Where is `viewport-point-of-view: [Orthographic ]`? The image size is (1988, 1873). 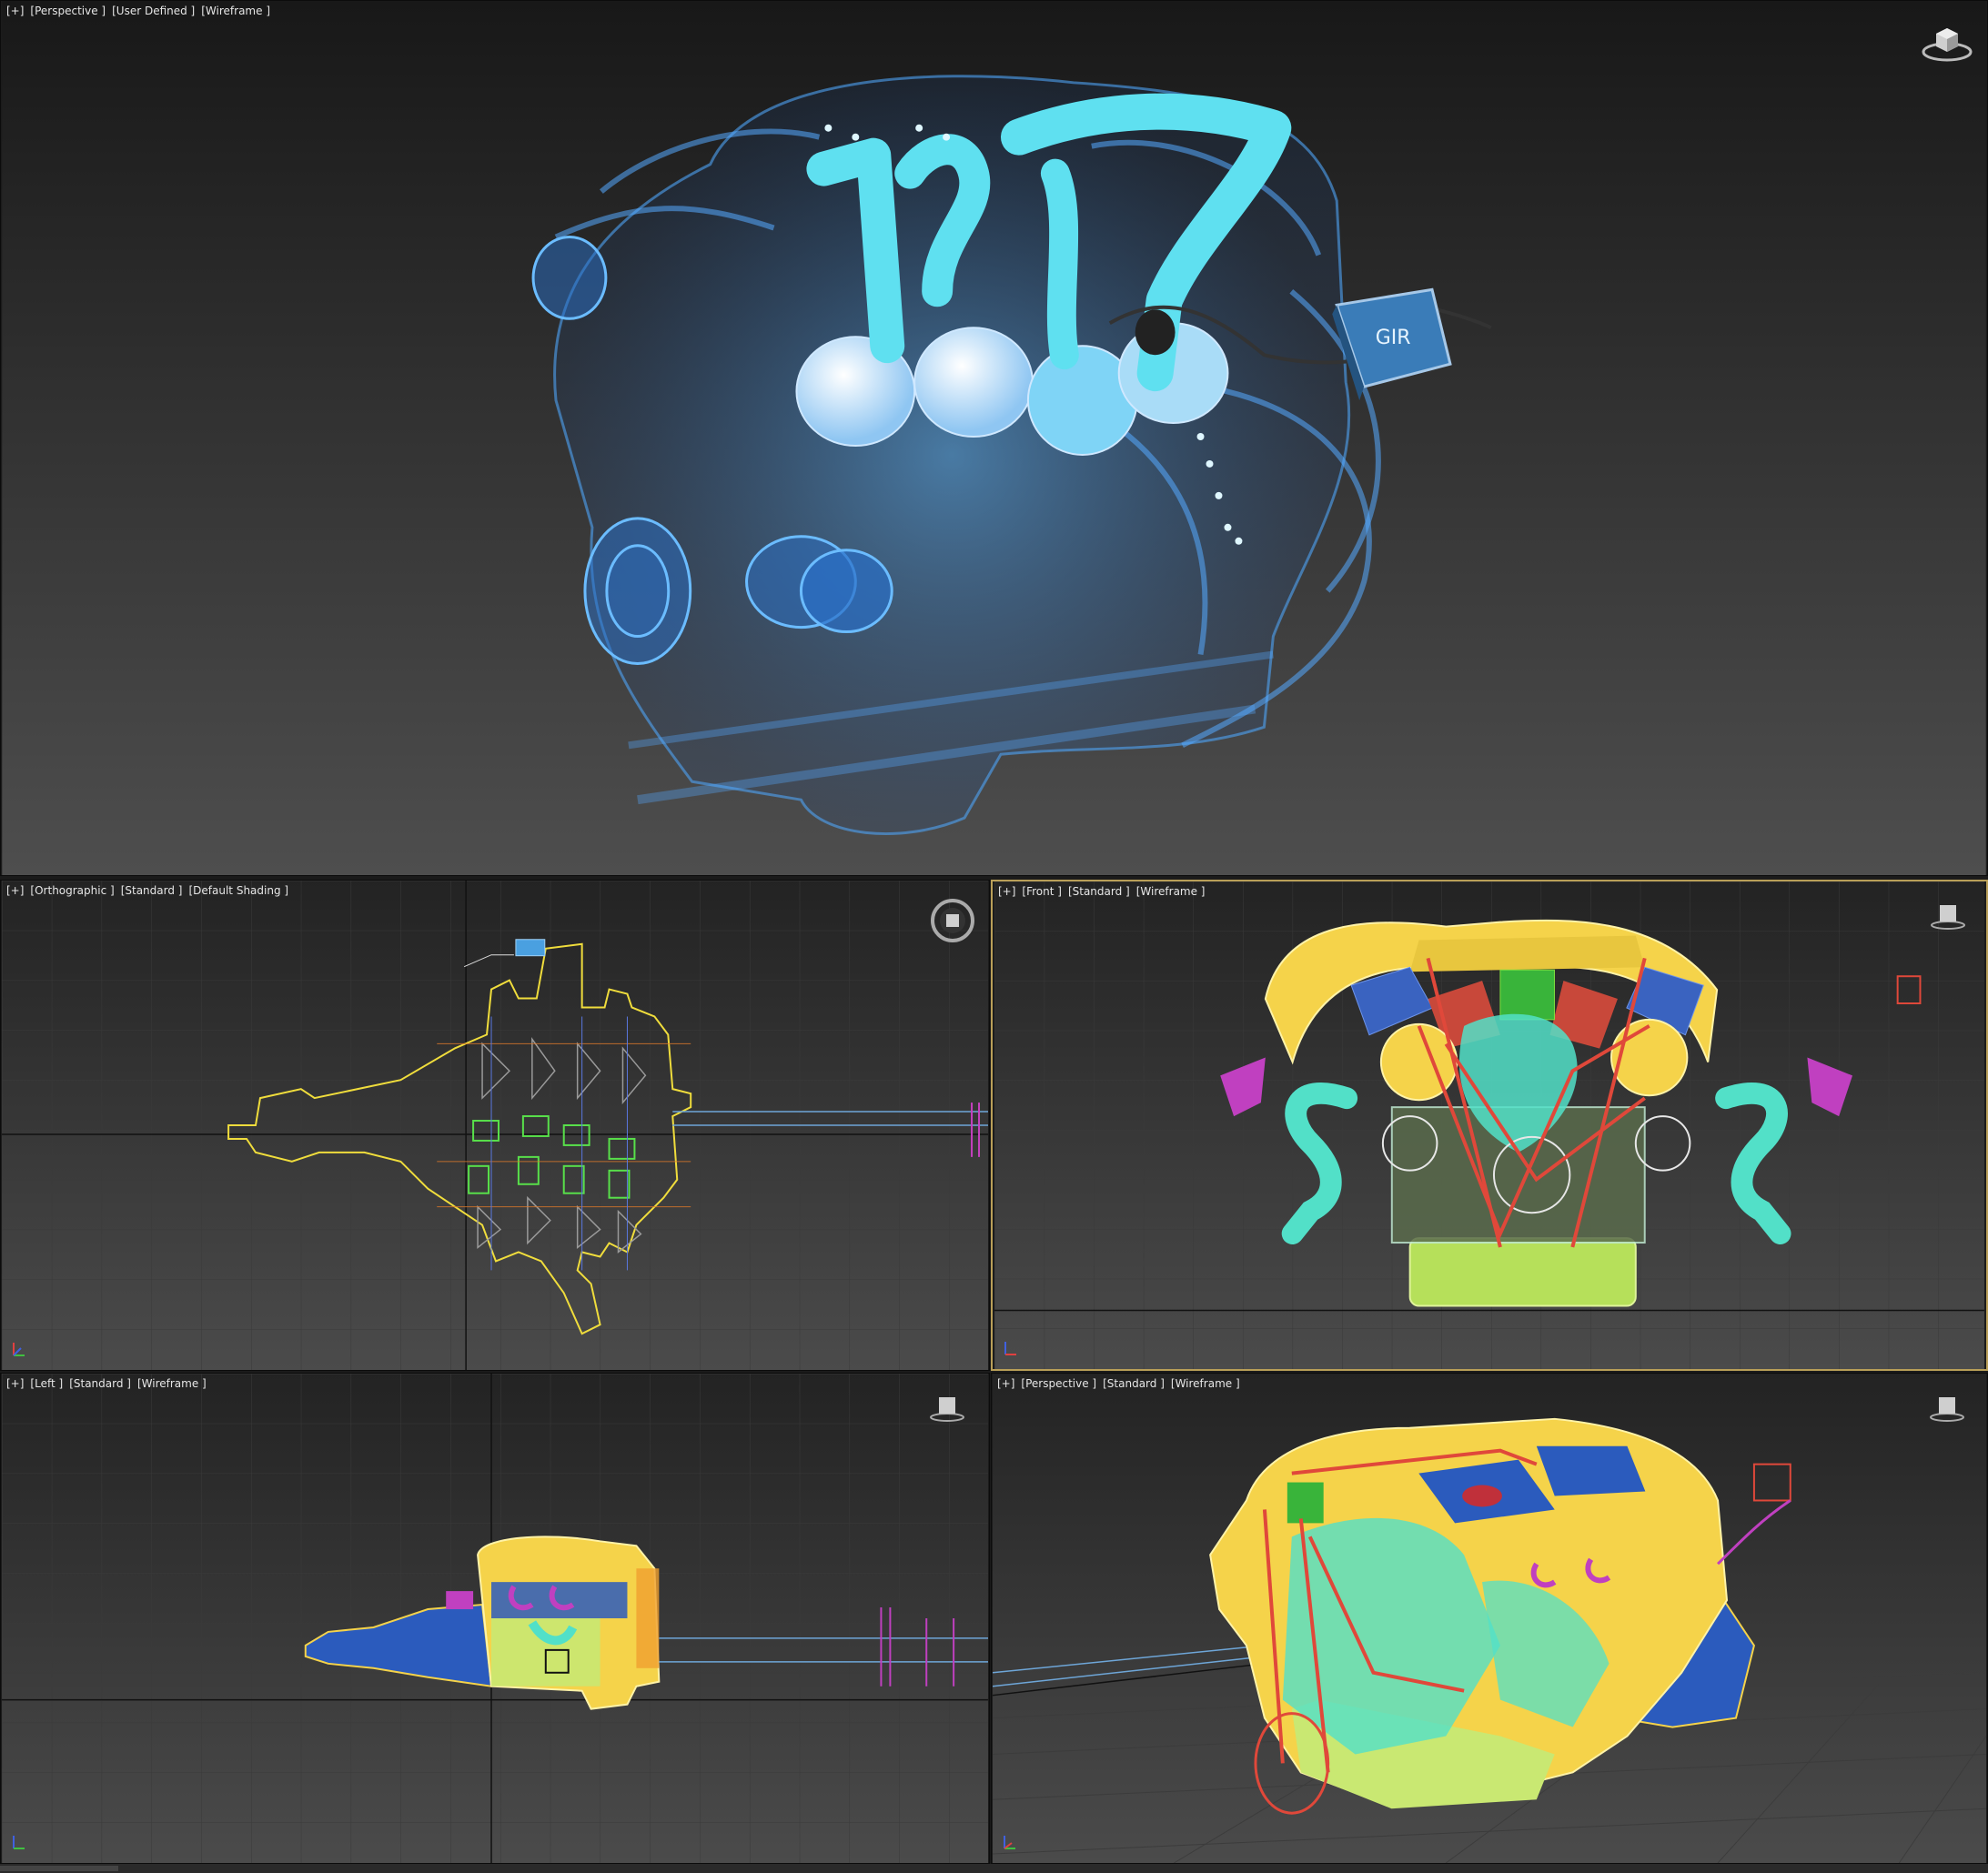 viewport-point-of-view: [Orthographic ] is located at coordinates (72, 890).